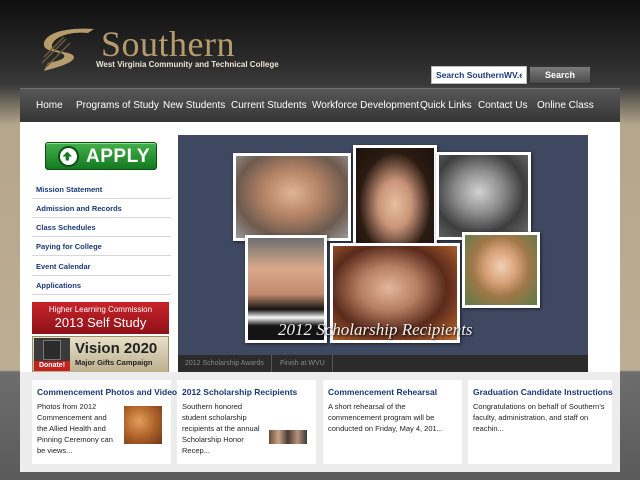 This screenshot has width=640, height=480. Describe the element at coordinates (225, 363) in the screenshot. I see `slide-tab-scholarship-awards: 2012 Scholarship Awards` at that location.